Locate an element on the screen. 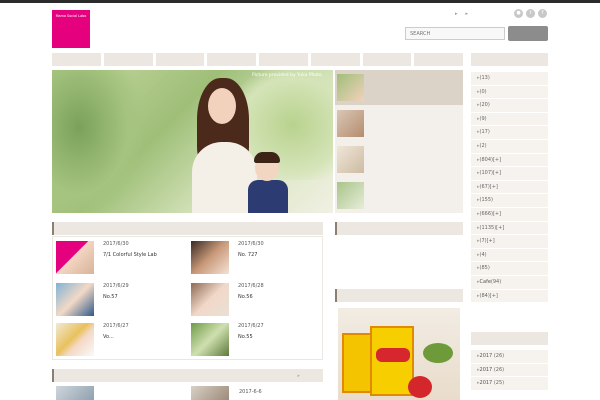 The height and width of the screenshot is (400, 600). post-item: 2017/6/29 No.57 is located at coordinates (123, 303).